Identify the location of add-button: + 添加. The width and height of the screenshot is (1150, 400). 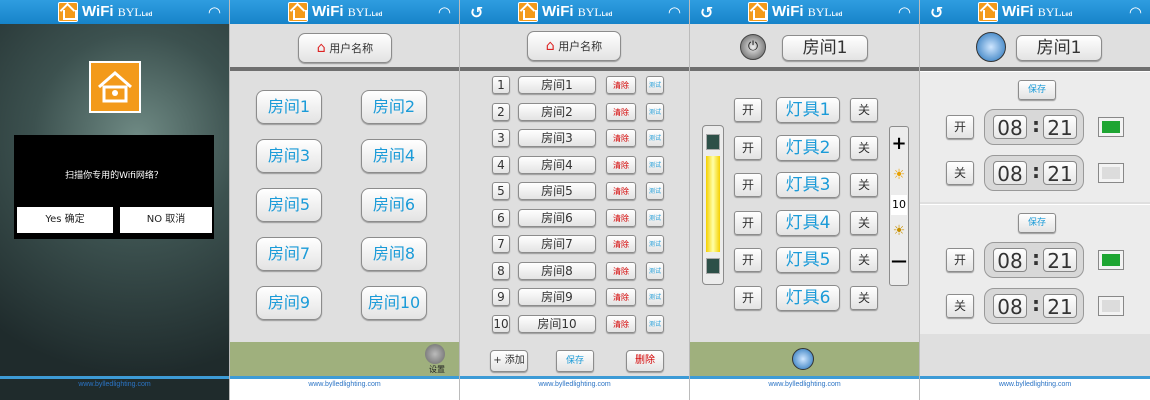
(509, 361).